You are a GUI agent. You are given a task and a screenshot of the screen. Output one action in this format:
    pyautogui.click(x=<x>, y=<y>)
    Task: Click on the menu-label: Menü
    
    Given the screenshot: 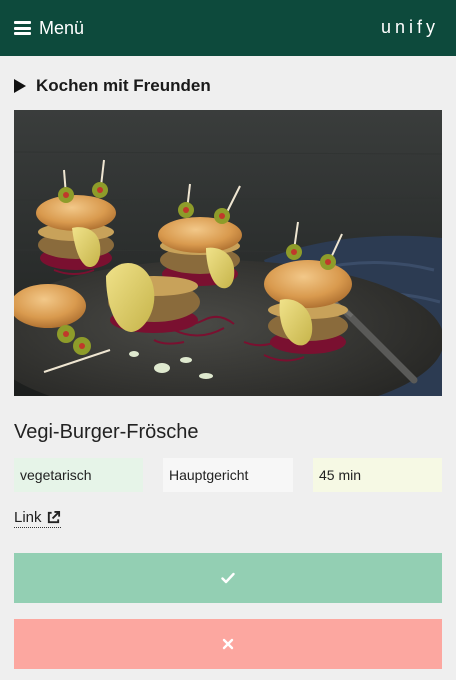 What is the action you would take?
    pyautogui.click(x=62, y=27)
    